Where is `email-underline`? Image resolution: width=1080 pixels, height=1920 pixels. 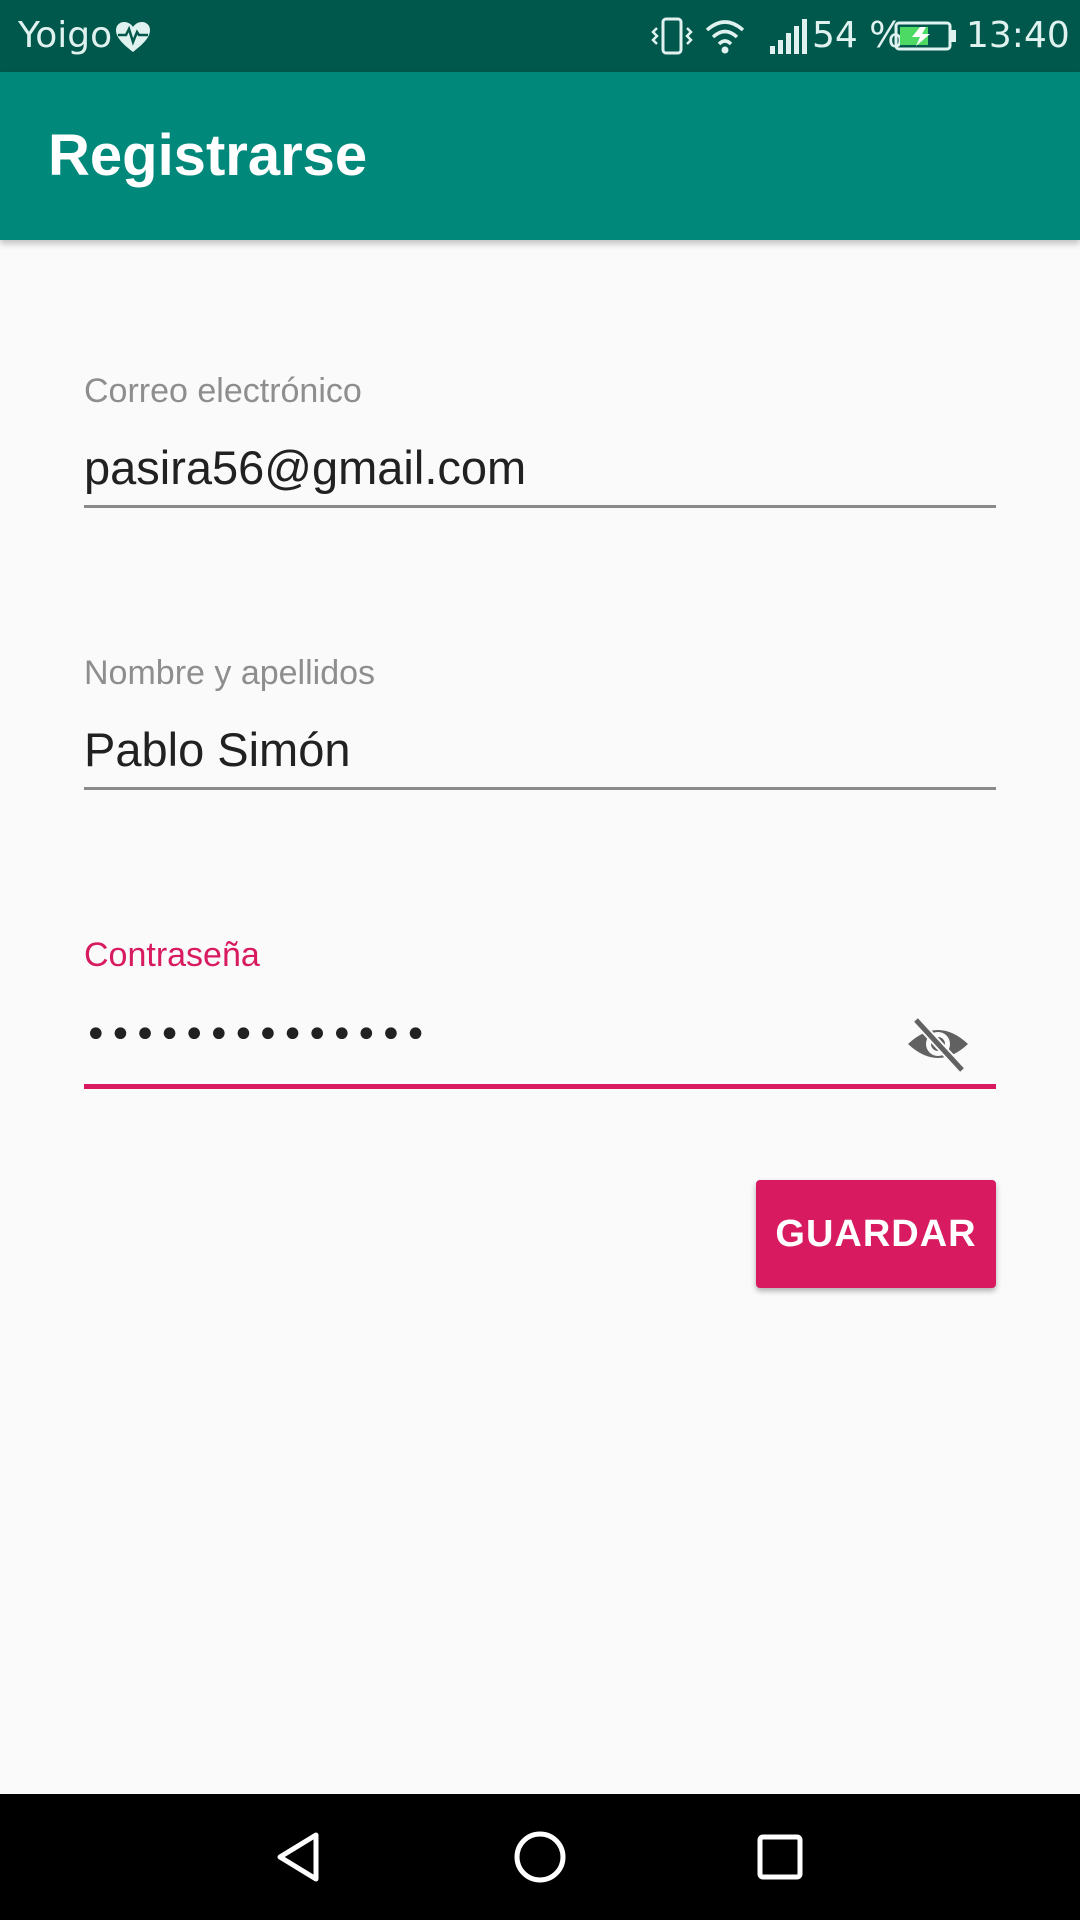 email-underline is located at coordinates (540, 506).